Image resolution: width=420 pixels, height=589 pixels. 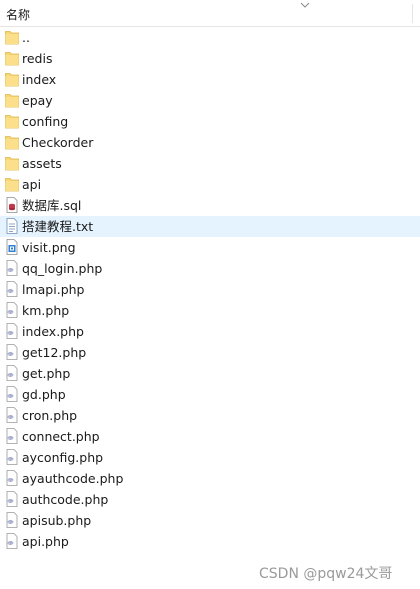 I want to click on column-divider, so click(x=412, y=13).